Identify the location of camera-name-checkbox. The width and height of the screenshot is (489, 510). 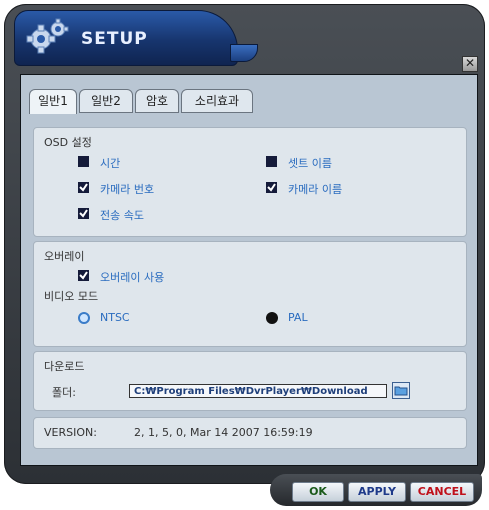
(271, 187).